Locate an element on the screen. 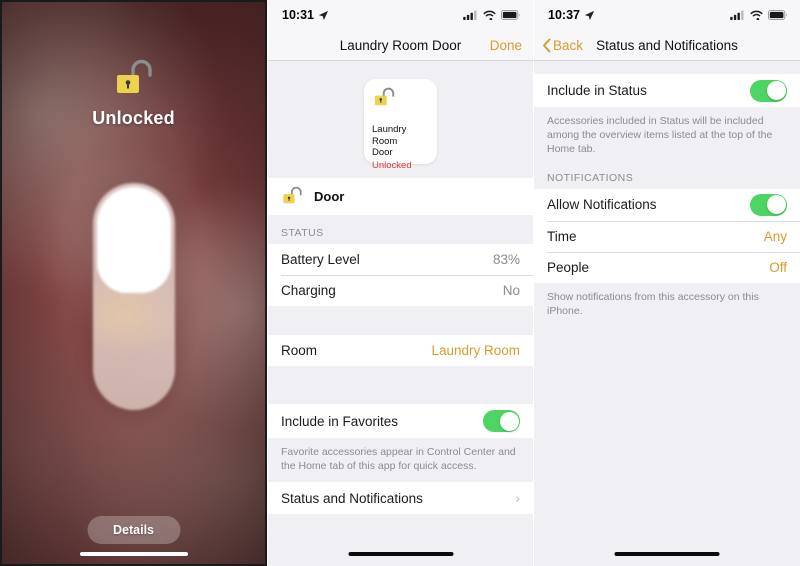 This screenshot has height=566, width=800. include-in-status-group: Include in Status is located at coordinates (667, 90).